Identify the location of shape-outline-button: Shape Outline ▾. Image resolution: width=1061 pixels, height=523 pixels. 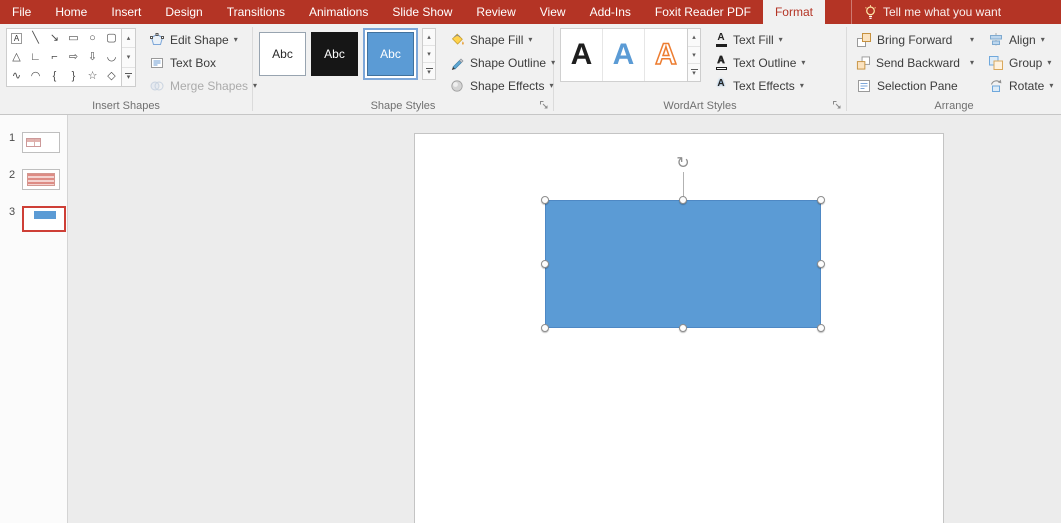
(502, 62).